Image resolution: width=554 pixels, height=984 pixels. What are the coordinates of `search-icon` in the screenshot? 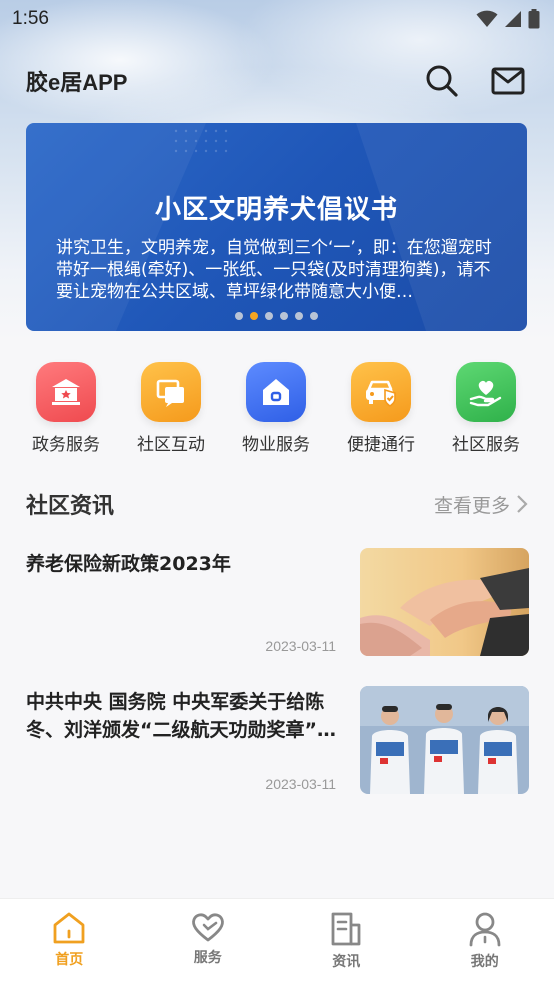 It's located at (442, 81).